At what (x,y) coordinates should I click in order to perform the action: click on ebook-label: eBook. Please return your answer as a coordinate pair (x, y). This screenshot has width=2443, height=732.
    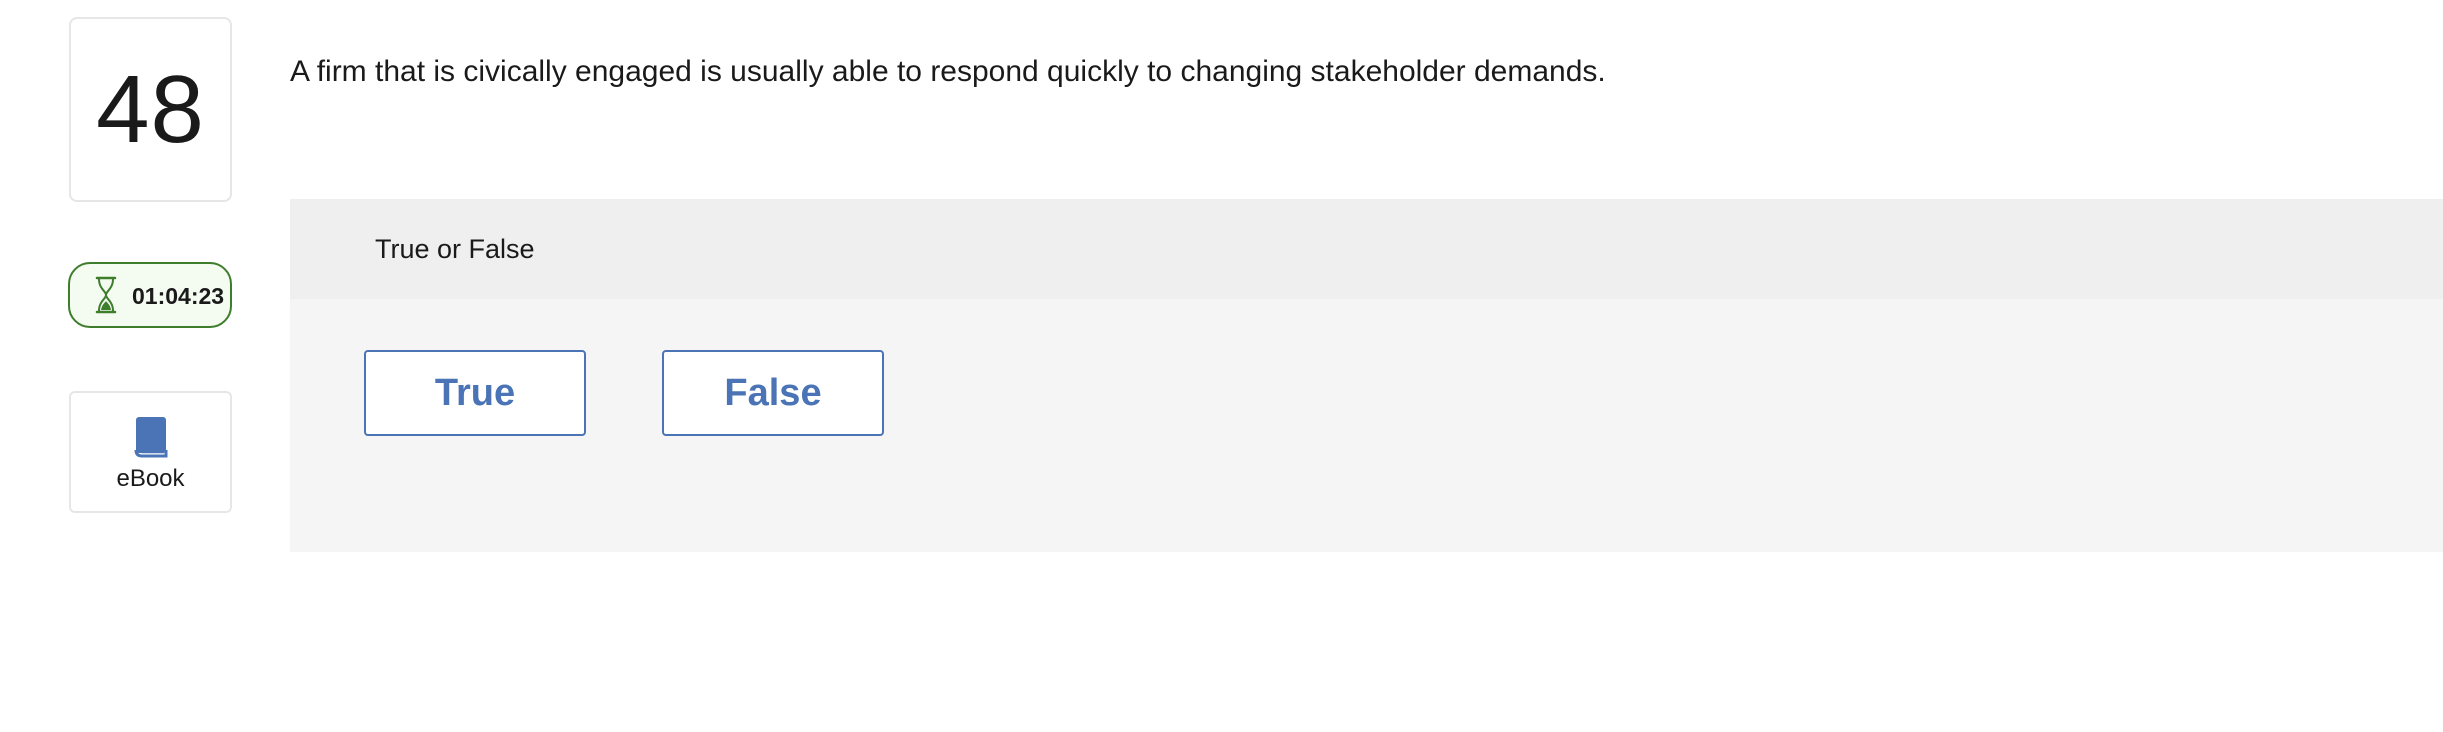
    Looking at the image, I should click on (150, 478).